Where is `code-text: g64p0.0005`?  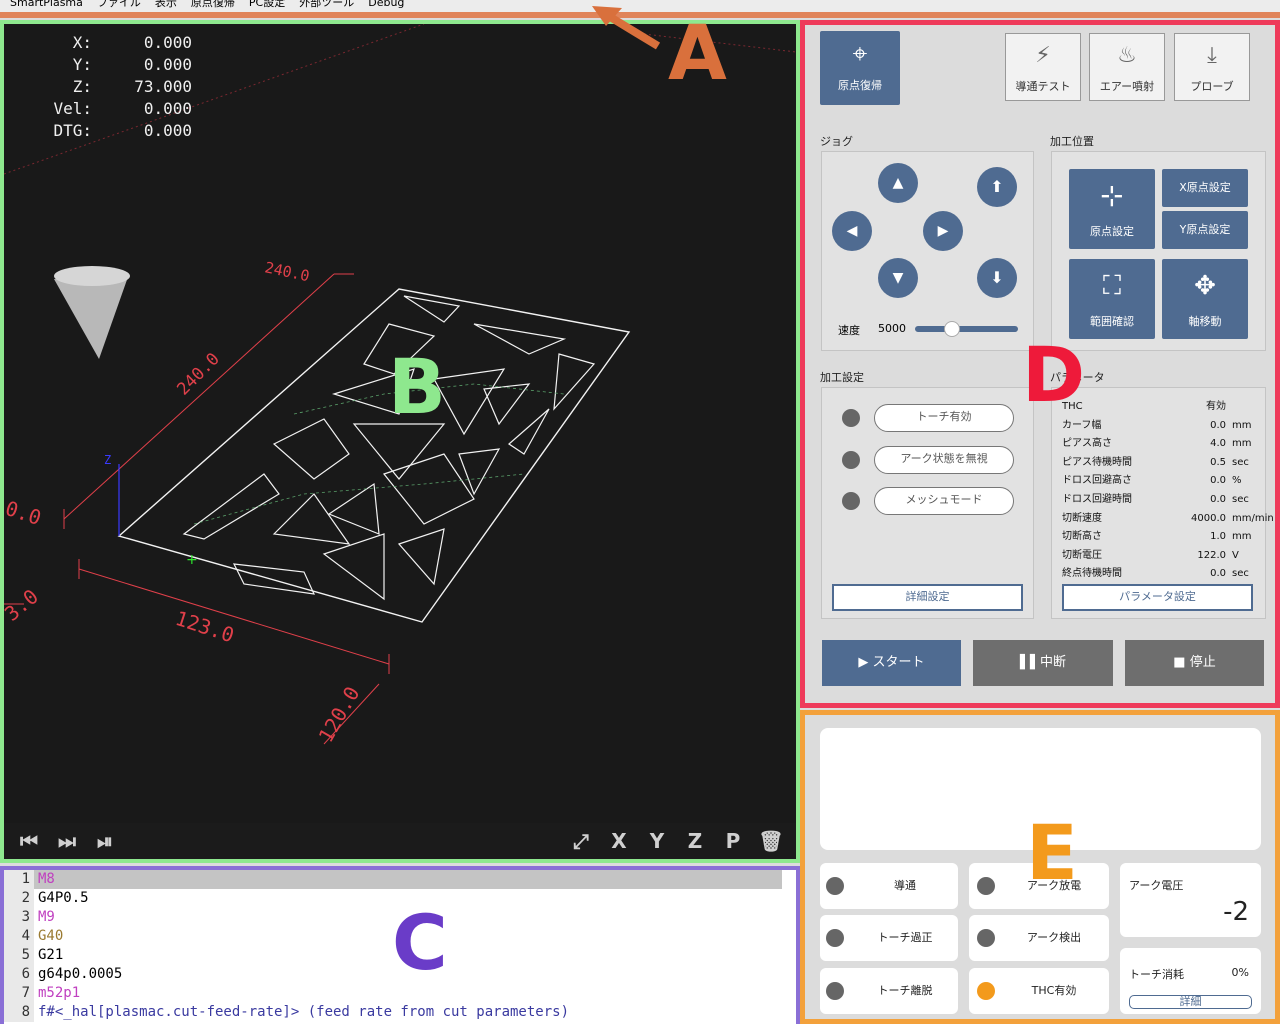
code-text: g64p0.0005 is located at coordinates (80, 974).